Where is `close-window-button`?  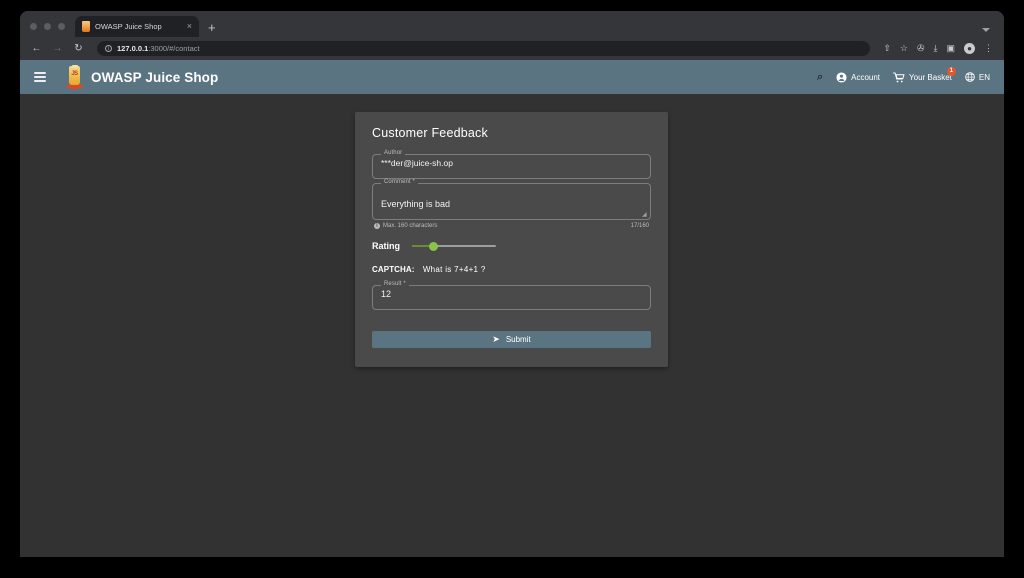 close-window-button is located at coordinates (33, 26).